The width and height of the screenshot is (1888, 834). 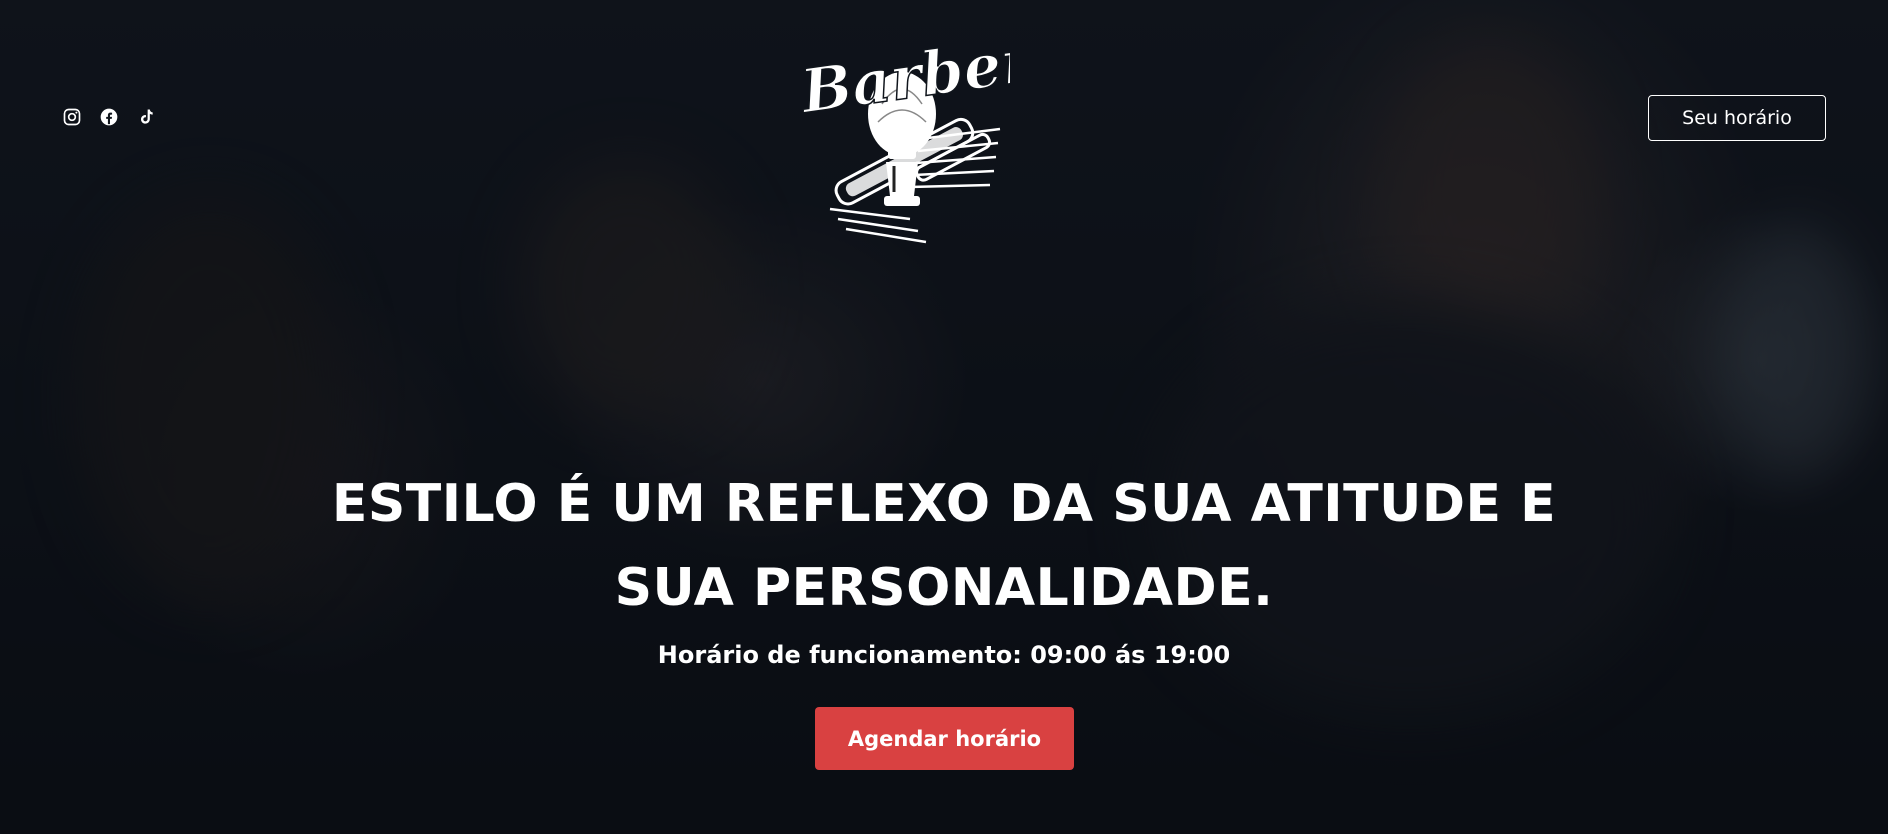 I want to click on opening-hours: Horário de funcionamento: 09:00 ás 19:00, so click(x=944, y=655).